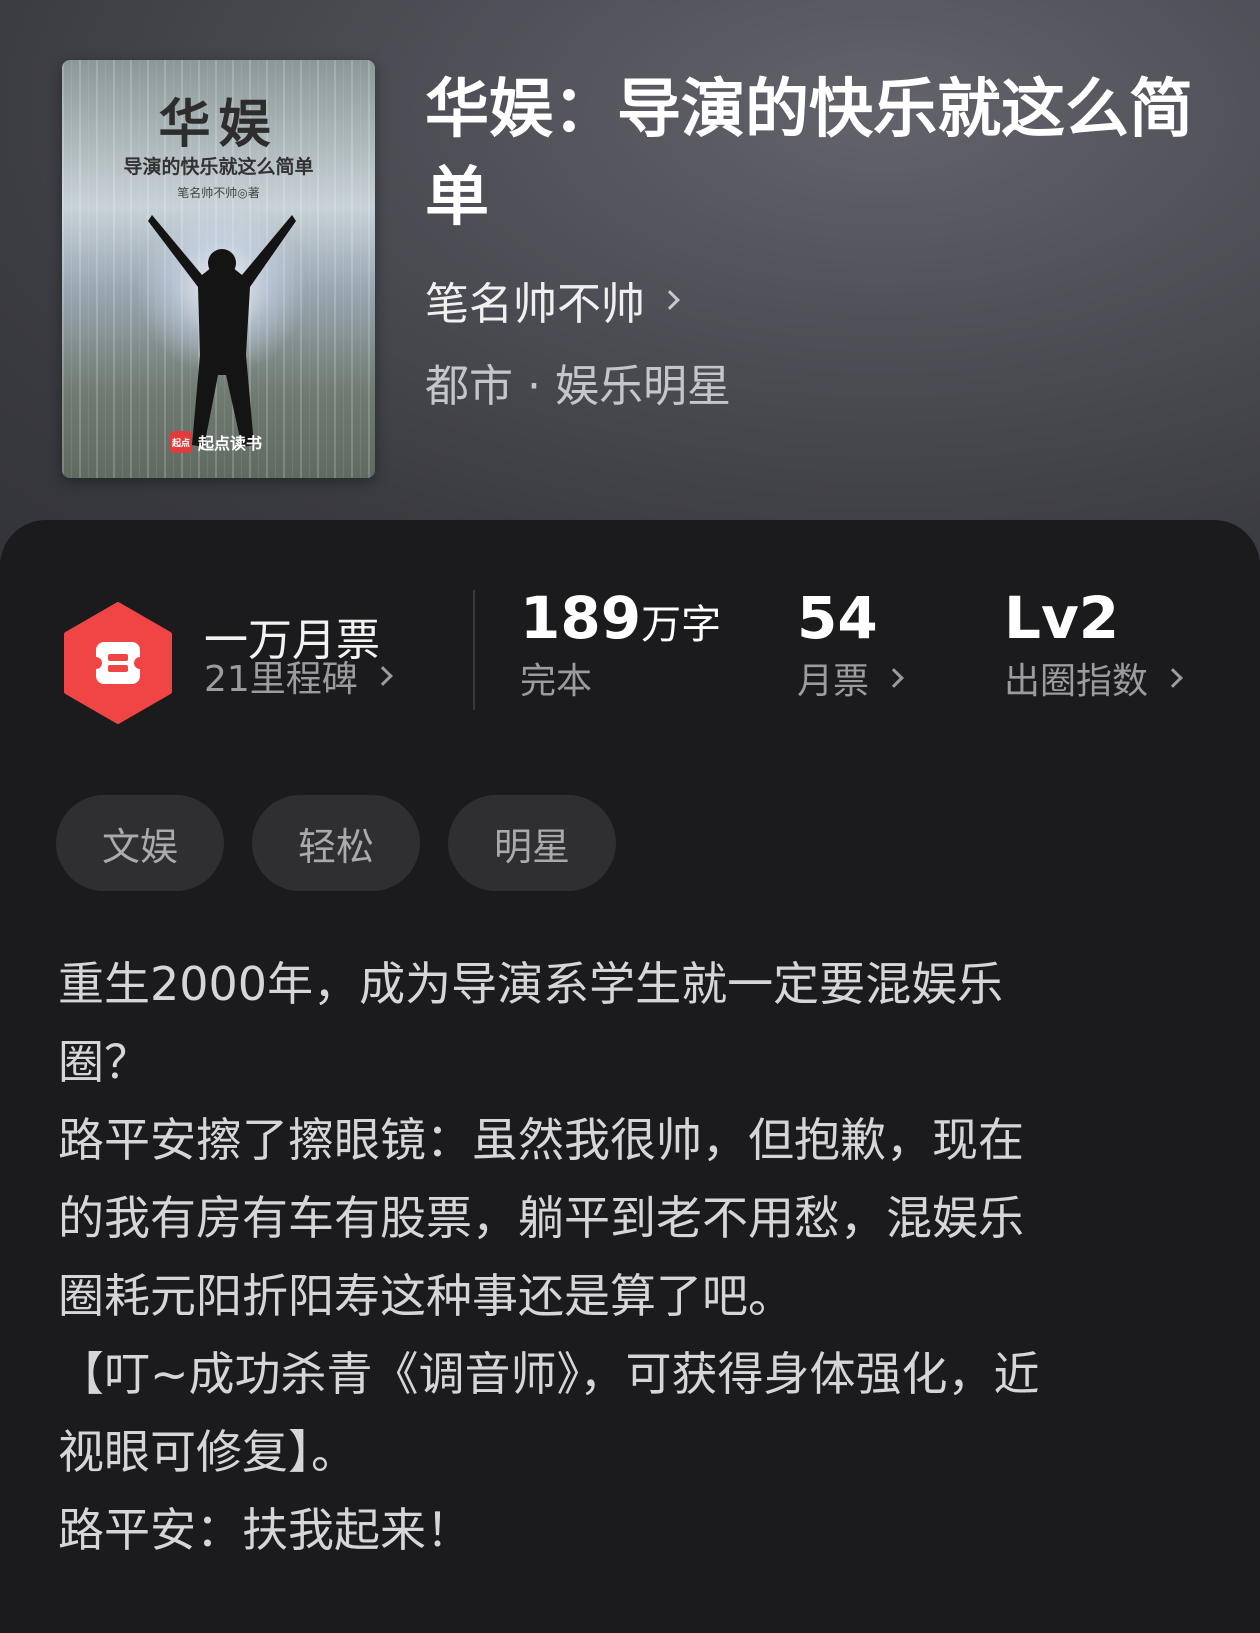 The width and height of the screenshot is (1260, 1633). What do you see at coordinates (531, 984) in the screenshot?
I see `description-line: 重生2000年，成为导演系学生就一定要混娱乐` at bounding box center [531, 984].